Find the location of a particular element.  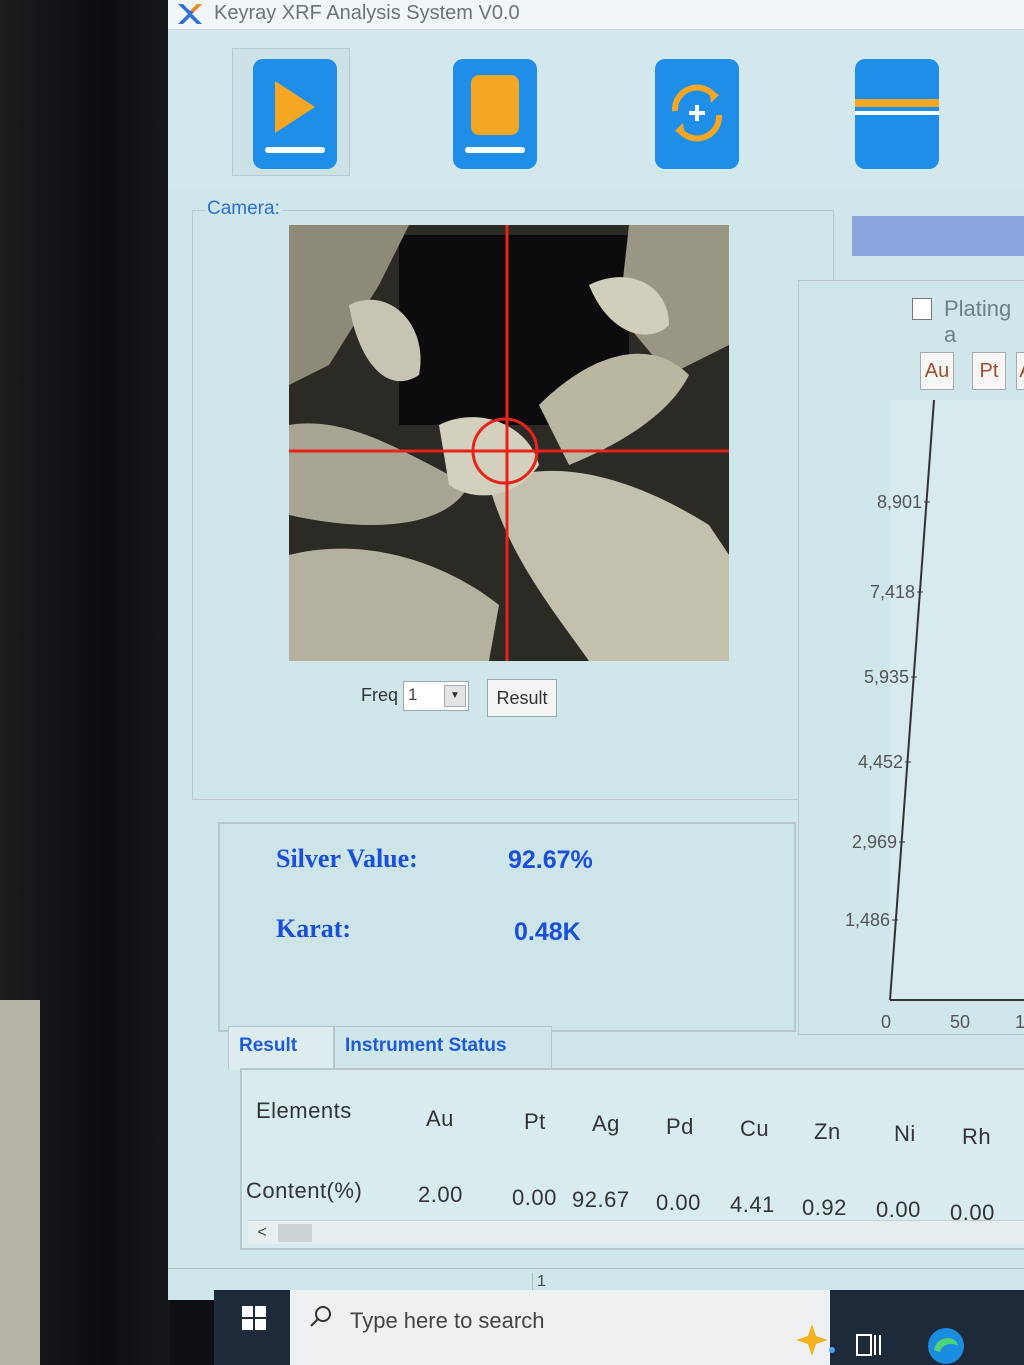

y-tick-label: 2,969 is located at coordinates (874, 842).